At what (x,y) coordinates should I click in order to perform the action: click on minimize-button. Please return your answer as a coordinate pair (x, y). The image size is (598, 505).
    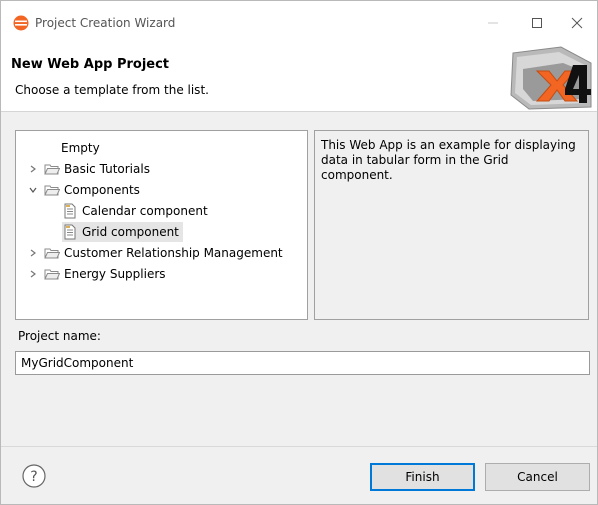
    Looking at the image, I should click on (493, 23).